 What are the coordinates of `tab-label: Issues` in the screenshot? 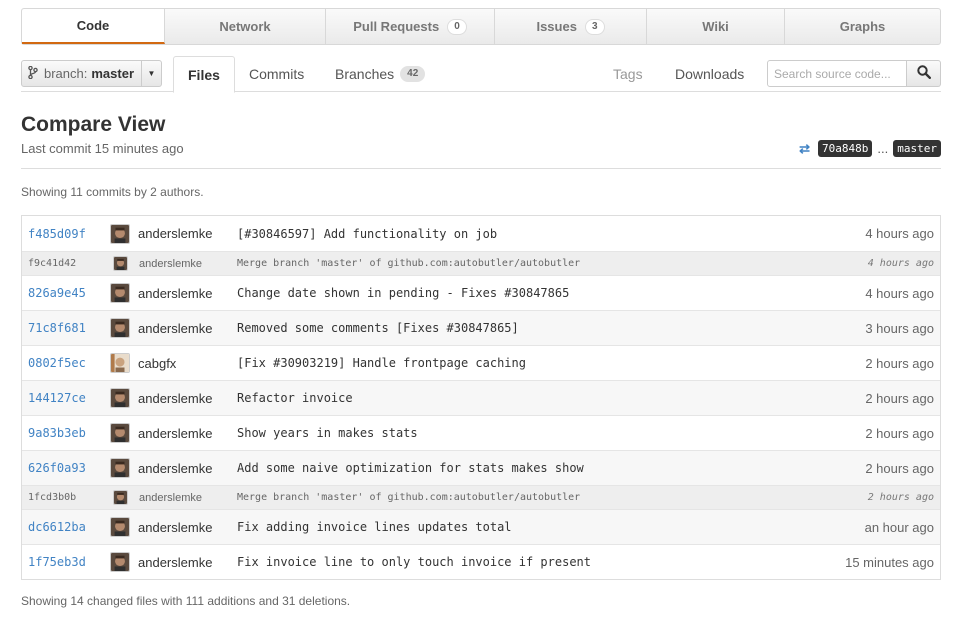 It's located at (556, 26).